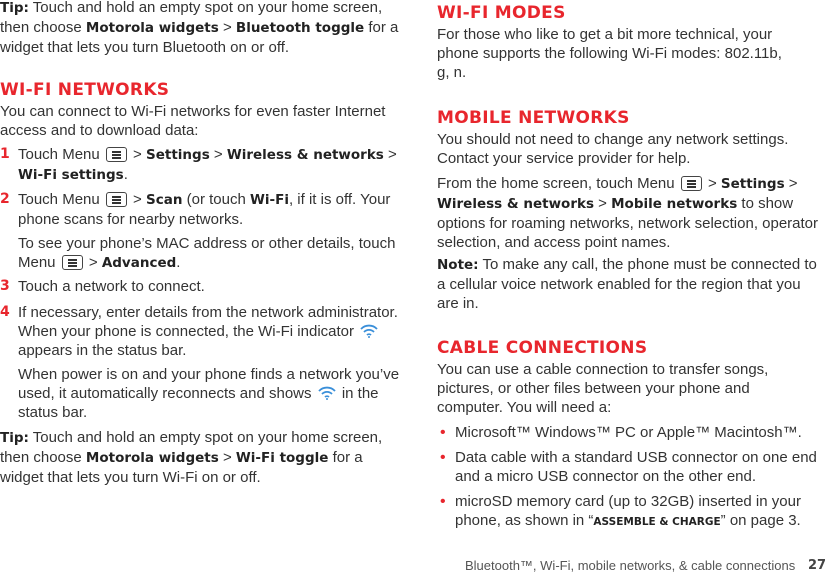  What do you see at coordinates (542, 348) in the screenshot?
I see `heading-cable-connections: Cable connections` at bounding box center [542, 348].